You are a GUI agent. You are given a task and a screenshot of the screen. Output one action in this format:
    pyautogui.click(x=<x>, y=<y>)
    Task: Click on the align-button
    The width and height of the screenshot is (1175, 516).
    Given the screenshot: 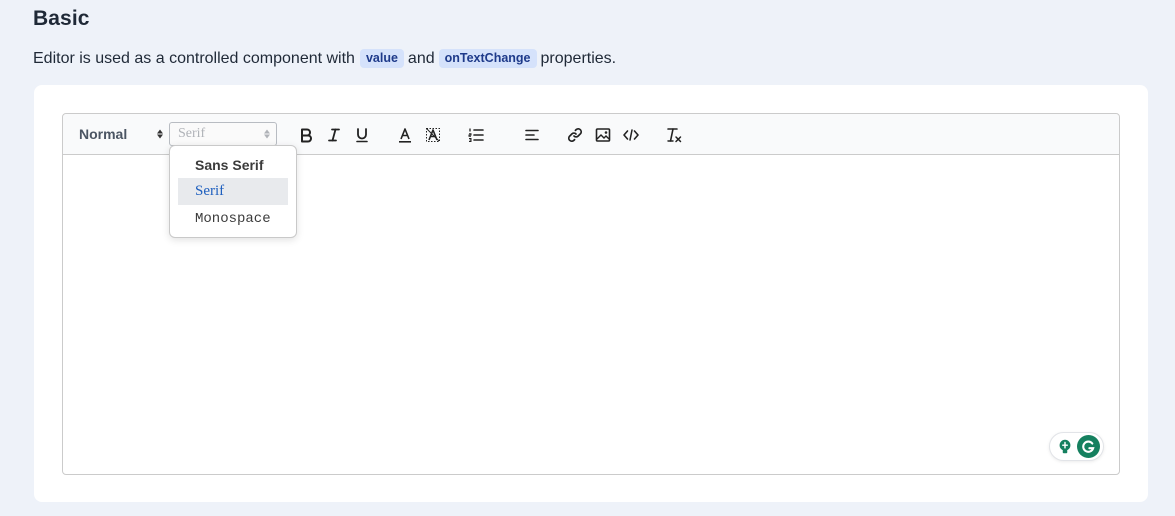 What is the action you would take?
    pyautogui.click(x=532, y=135)
    